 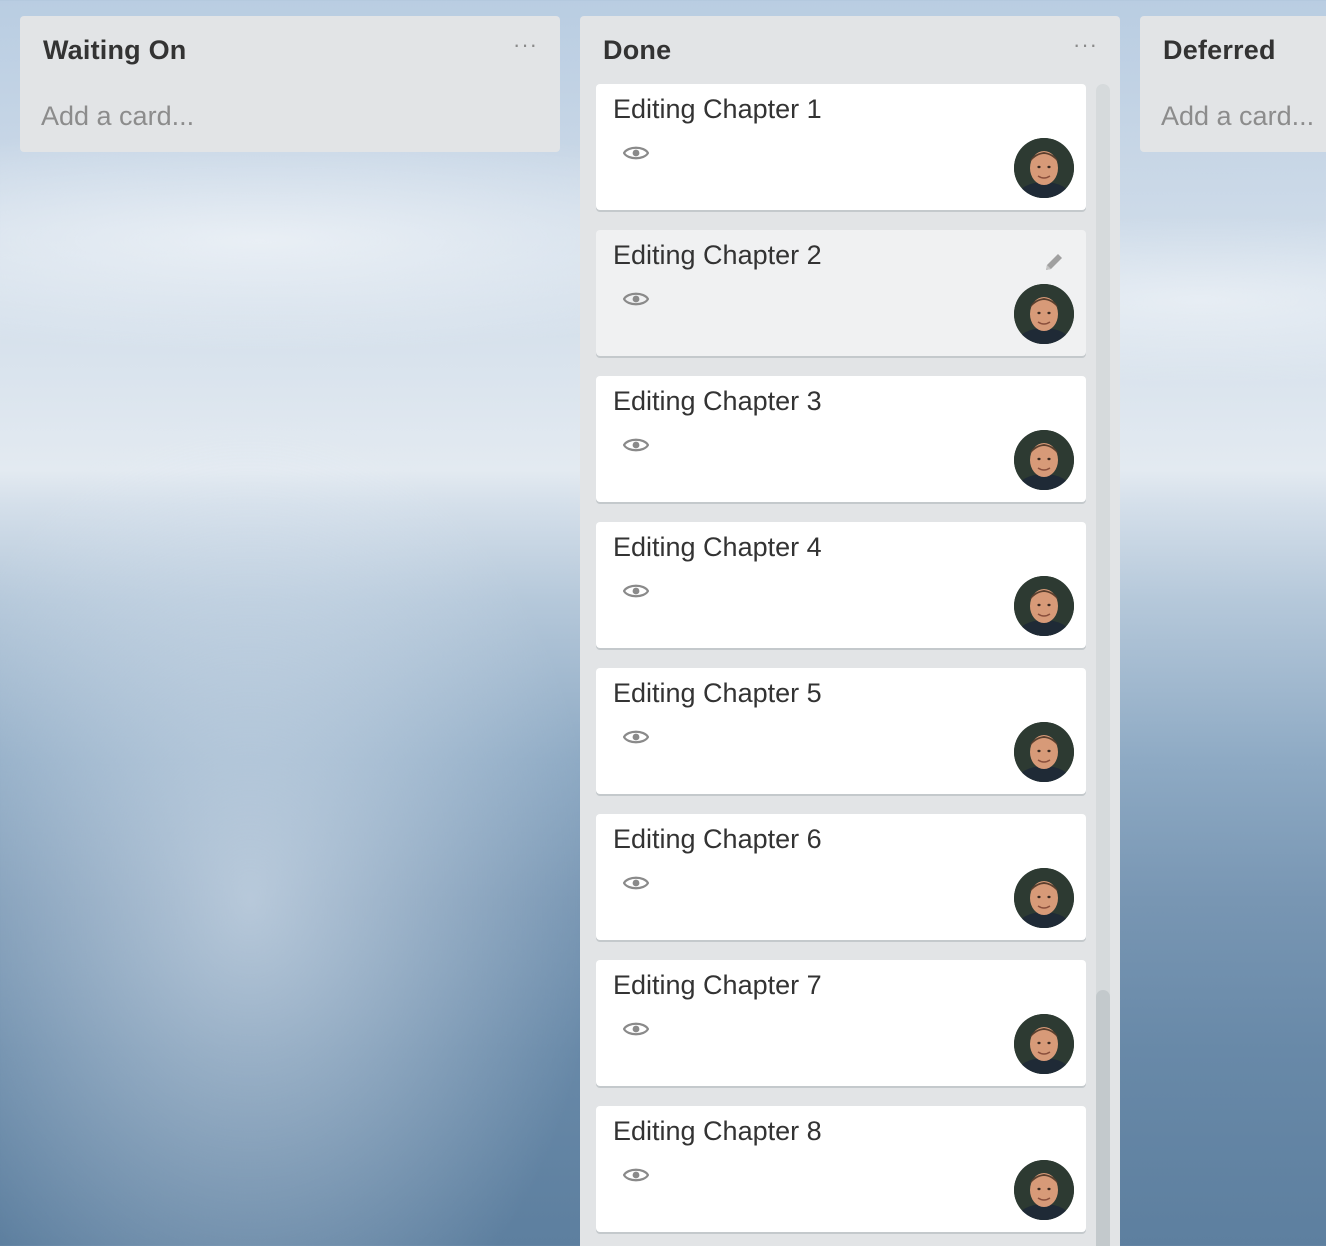 What do you see at coordinates (1103, 665) in the screenshot?
I see `scrollbar-track` at bounding box center [1103, 665].